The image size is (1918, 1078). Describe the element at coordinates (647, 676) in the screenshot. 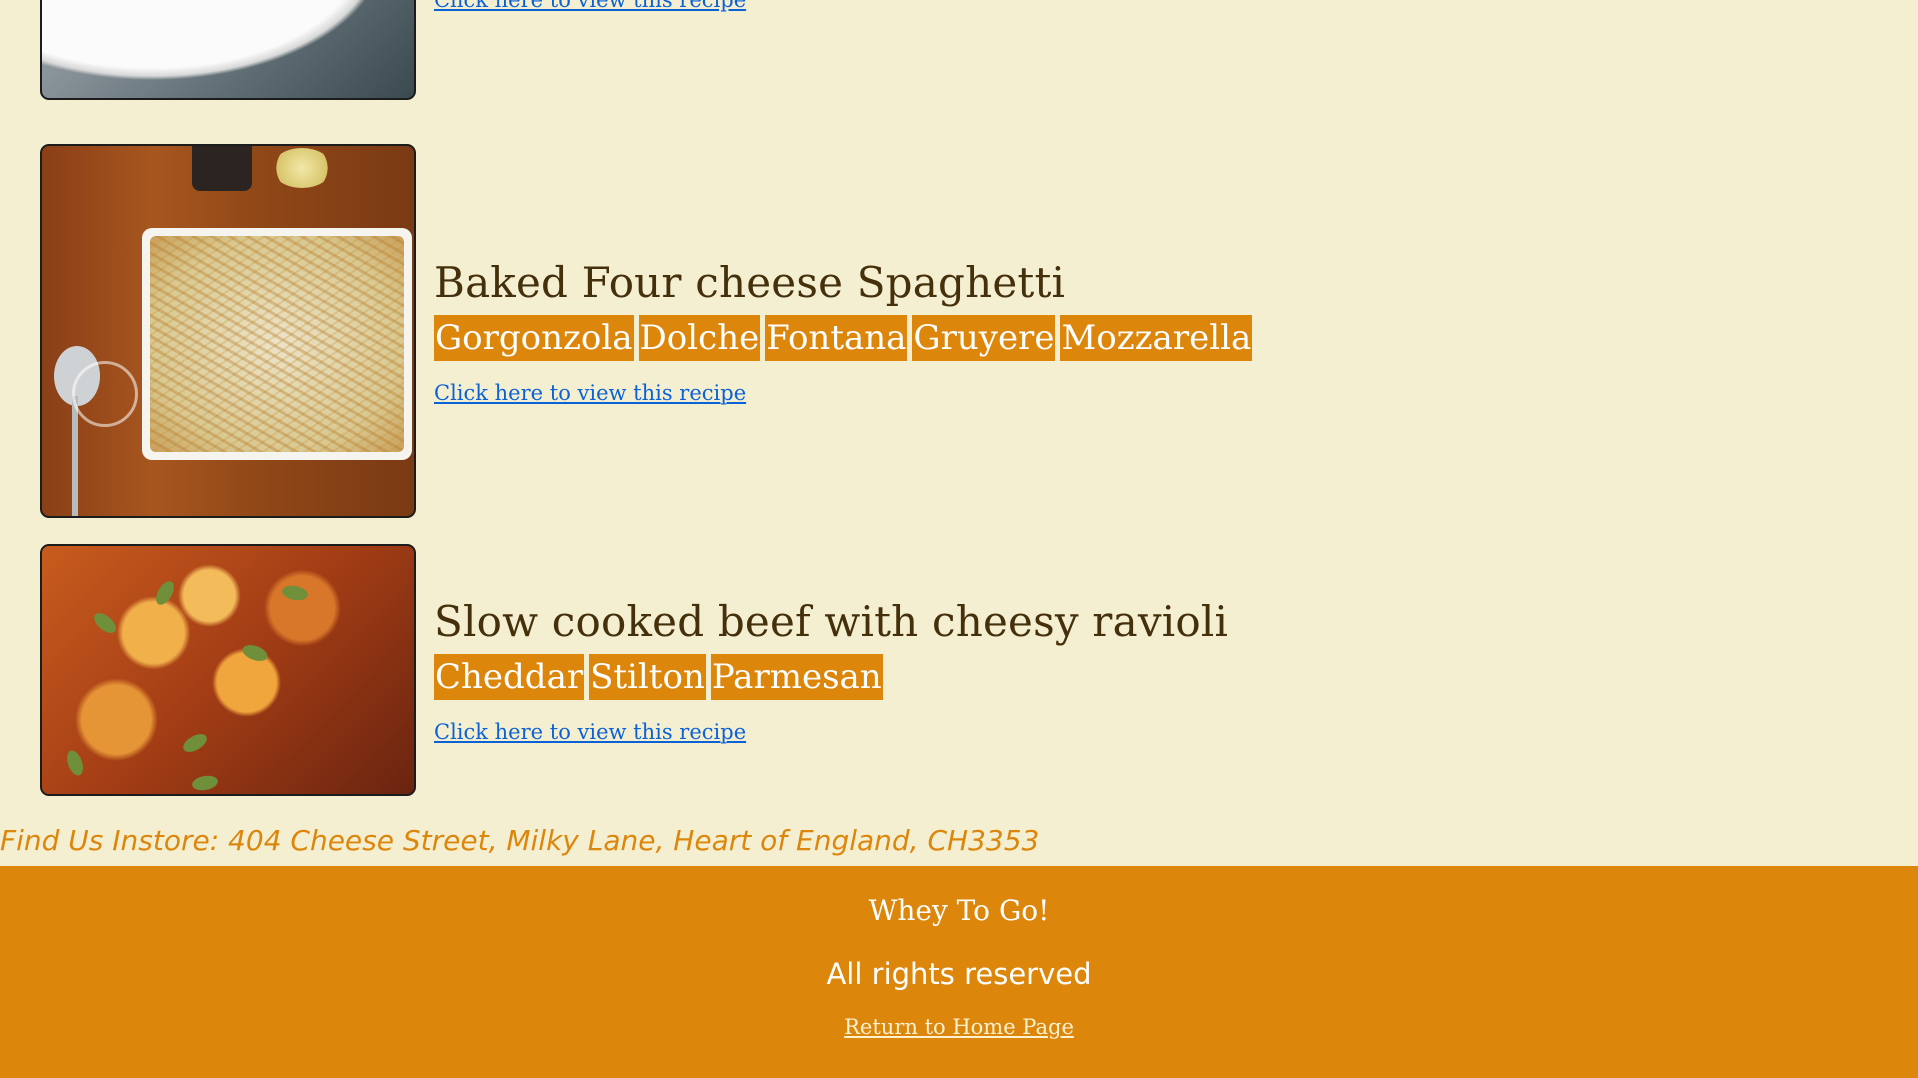

I see `cheese-tag: Stilton` at that location.